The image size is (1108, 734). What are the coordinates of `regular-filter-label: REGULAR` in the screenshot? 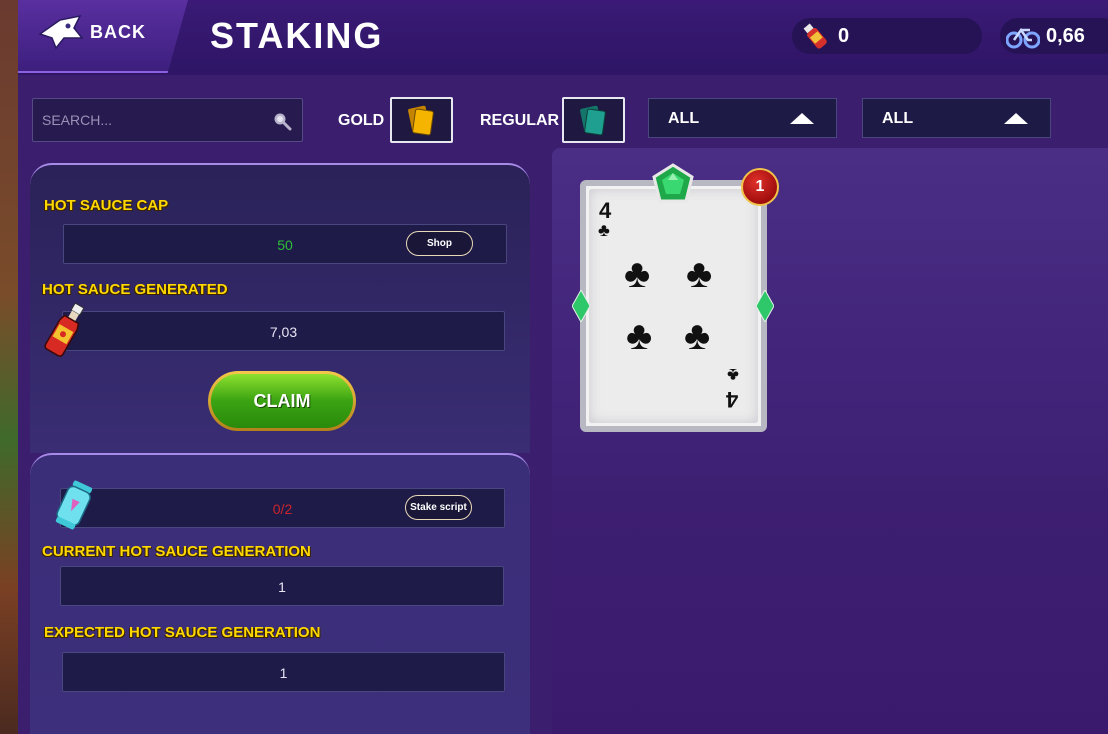 It's located at (520, 120).